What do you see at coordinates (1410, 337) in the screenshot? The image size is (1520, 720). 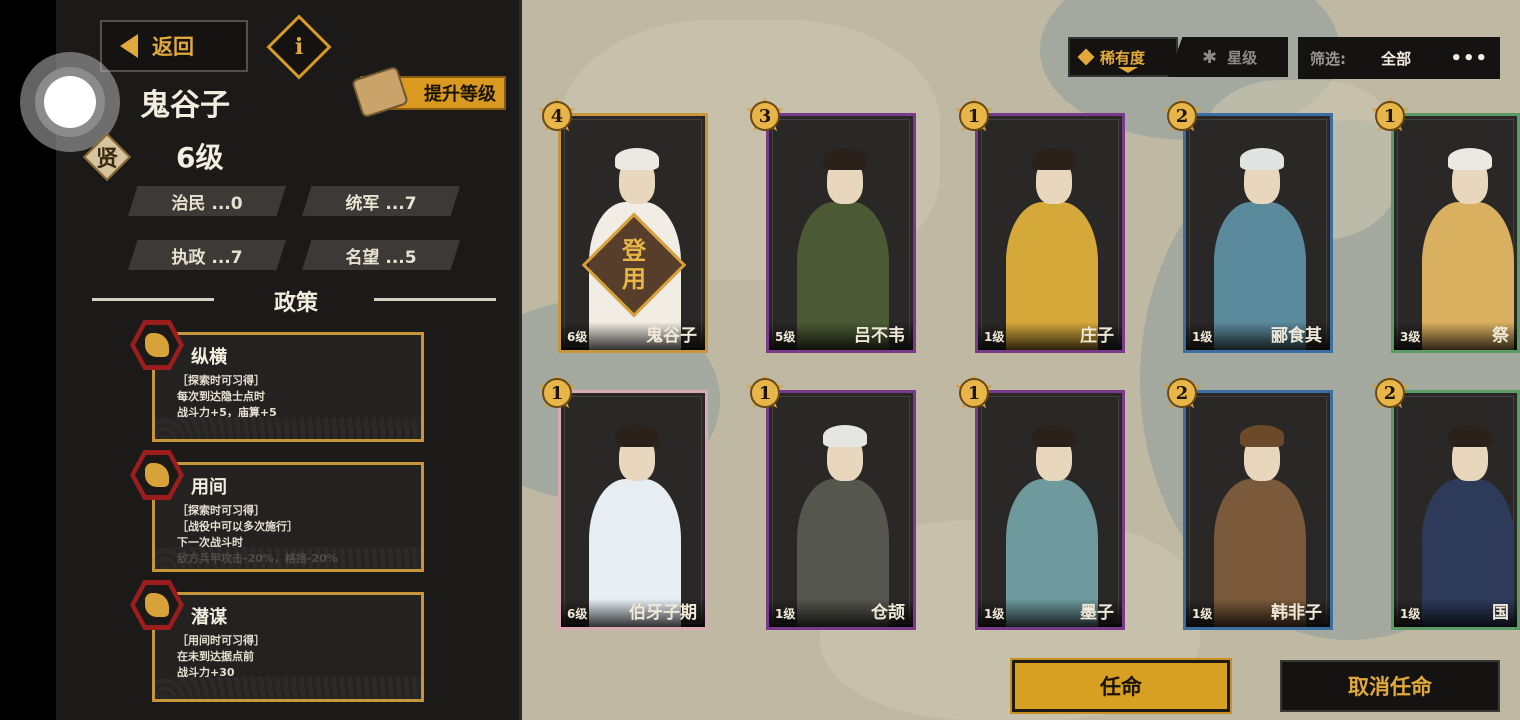 I see `card-level: 3级` at bounding box center [1410, 337].